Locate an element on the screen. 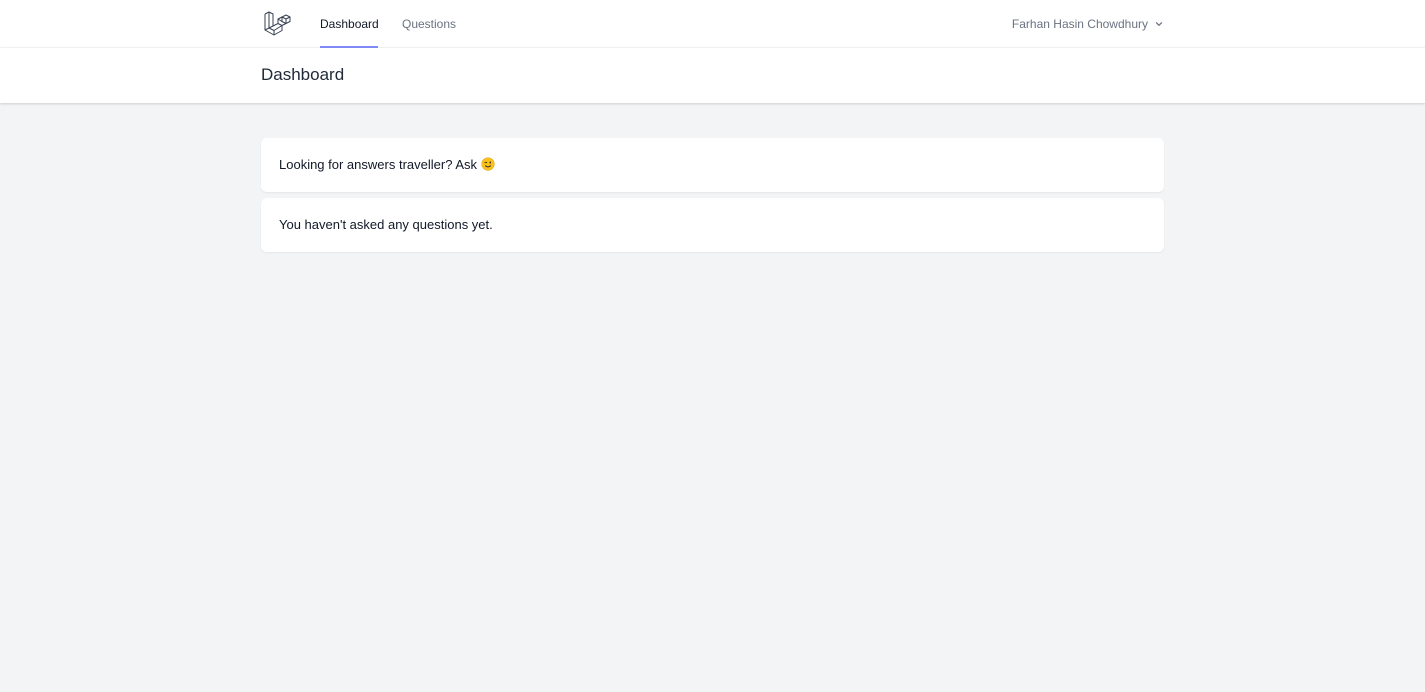 The image size is (1425, 692). ask-prompt-text: Looking for answers traveller? Ask is located at coordinates (378, 164).